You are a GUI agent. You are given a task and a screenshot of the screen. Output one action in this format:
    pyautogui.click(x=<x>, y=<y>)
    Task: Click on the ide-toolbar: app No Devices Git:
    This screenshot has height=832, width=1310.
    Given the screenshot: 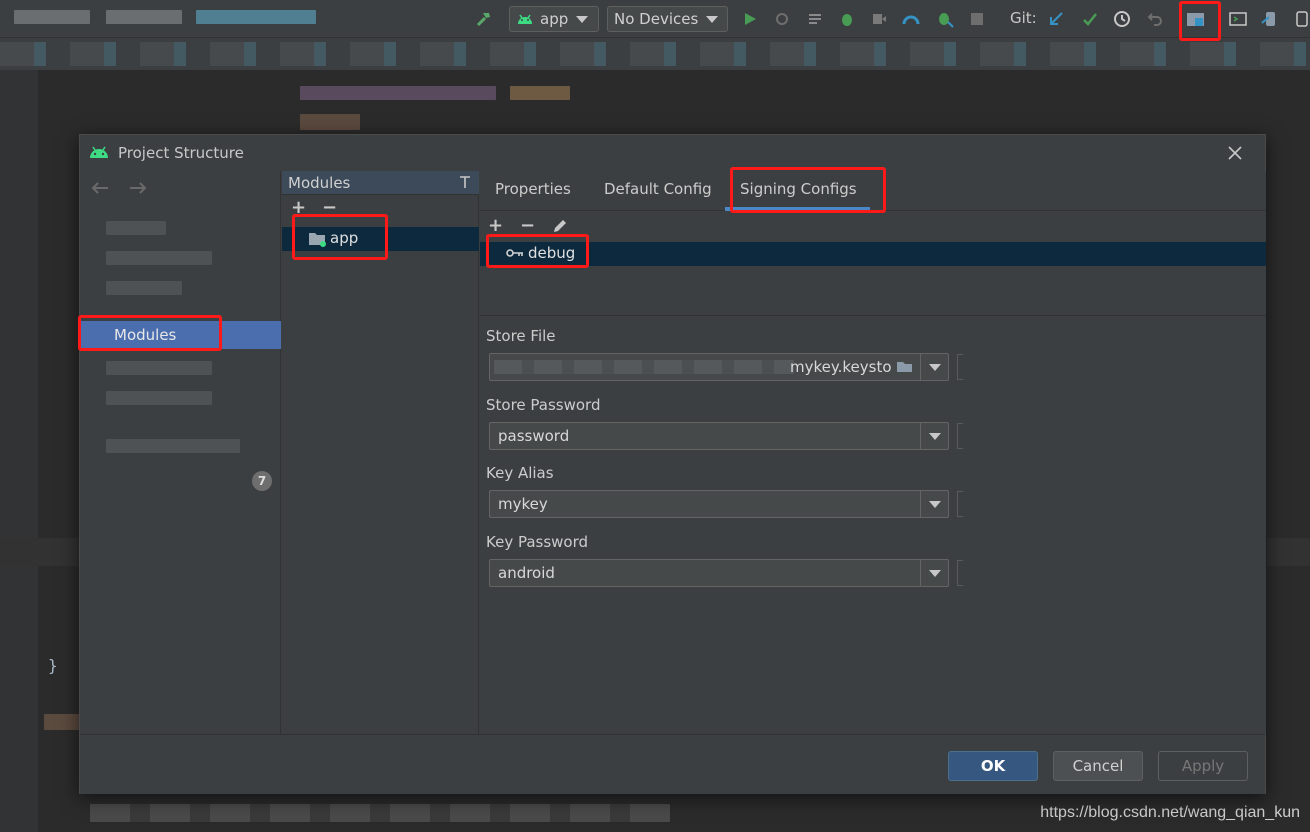 What is the action you would take?
    pyautogui.click(x=655, y=19)
    